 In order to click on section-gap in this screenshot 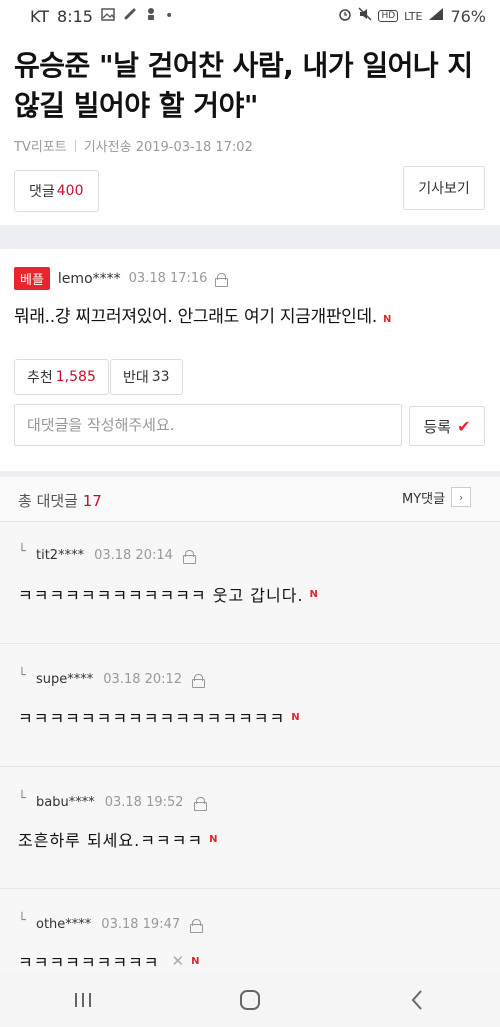, I will do `click(250, 237)`.